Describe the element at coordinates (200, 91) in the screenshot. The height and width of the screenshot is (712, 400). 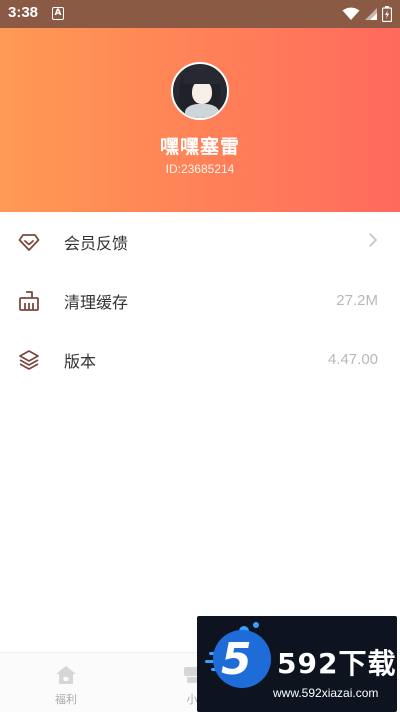
I see `avatar` at that location.